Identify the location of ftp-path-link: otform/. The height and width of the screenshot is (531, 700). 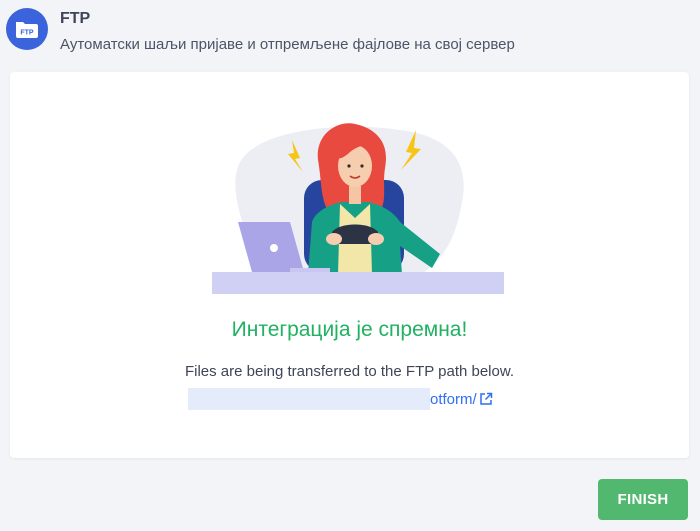
(461, 399).